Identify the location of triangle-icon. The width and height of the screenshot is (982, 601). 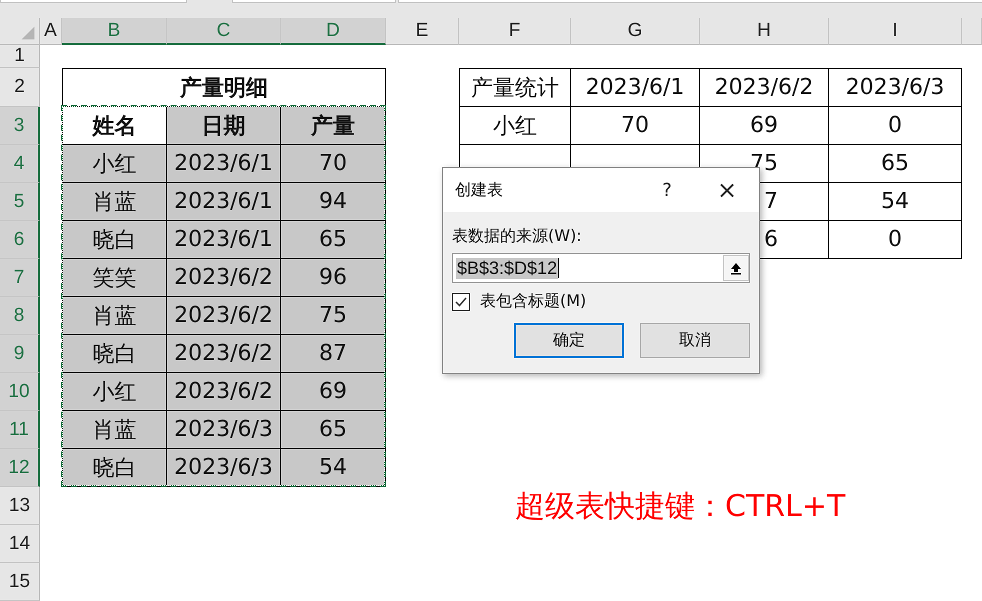
(28, 33).